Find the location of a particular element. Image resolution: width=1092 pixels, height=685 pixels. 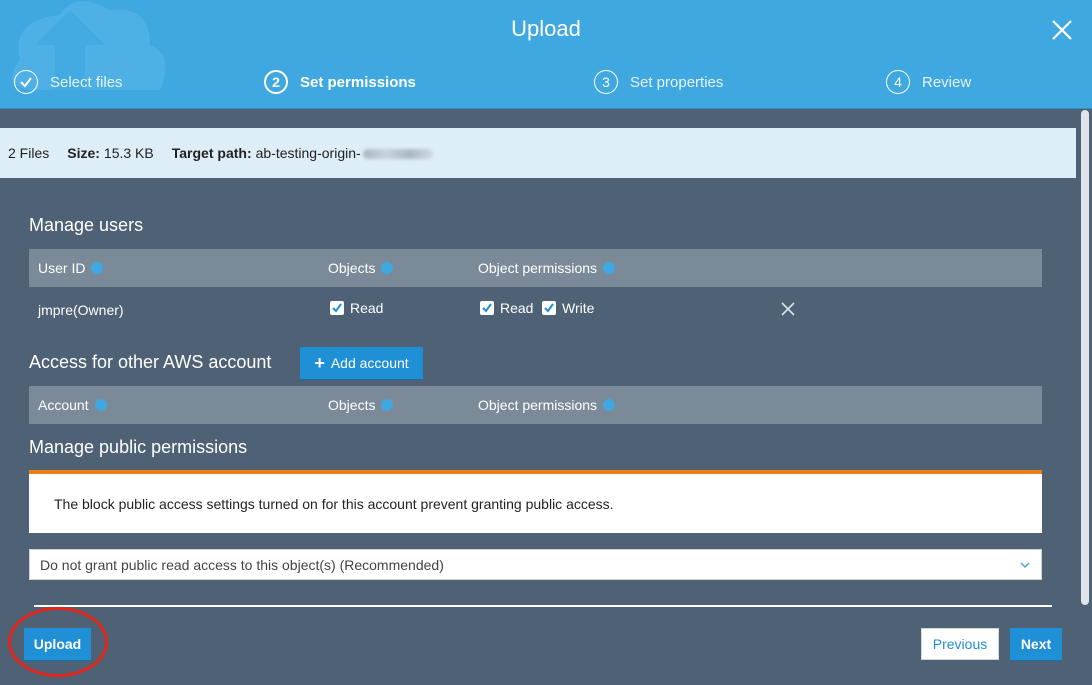

objects-read-checkbox: Read is located at coordinates (356, 308).